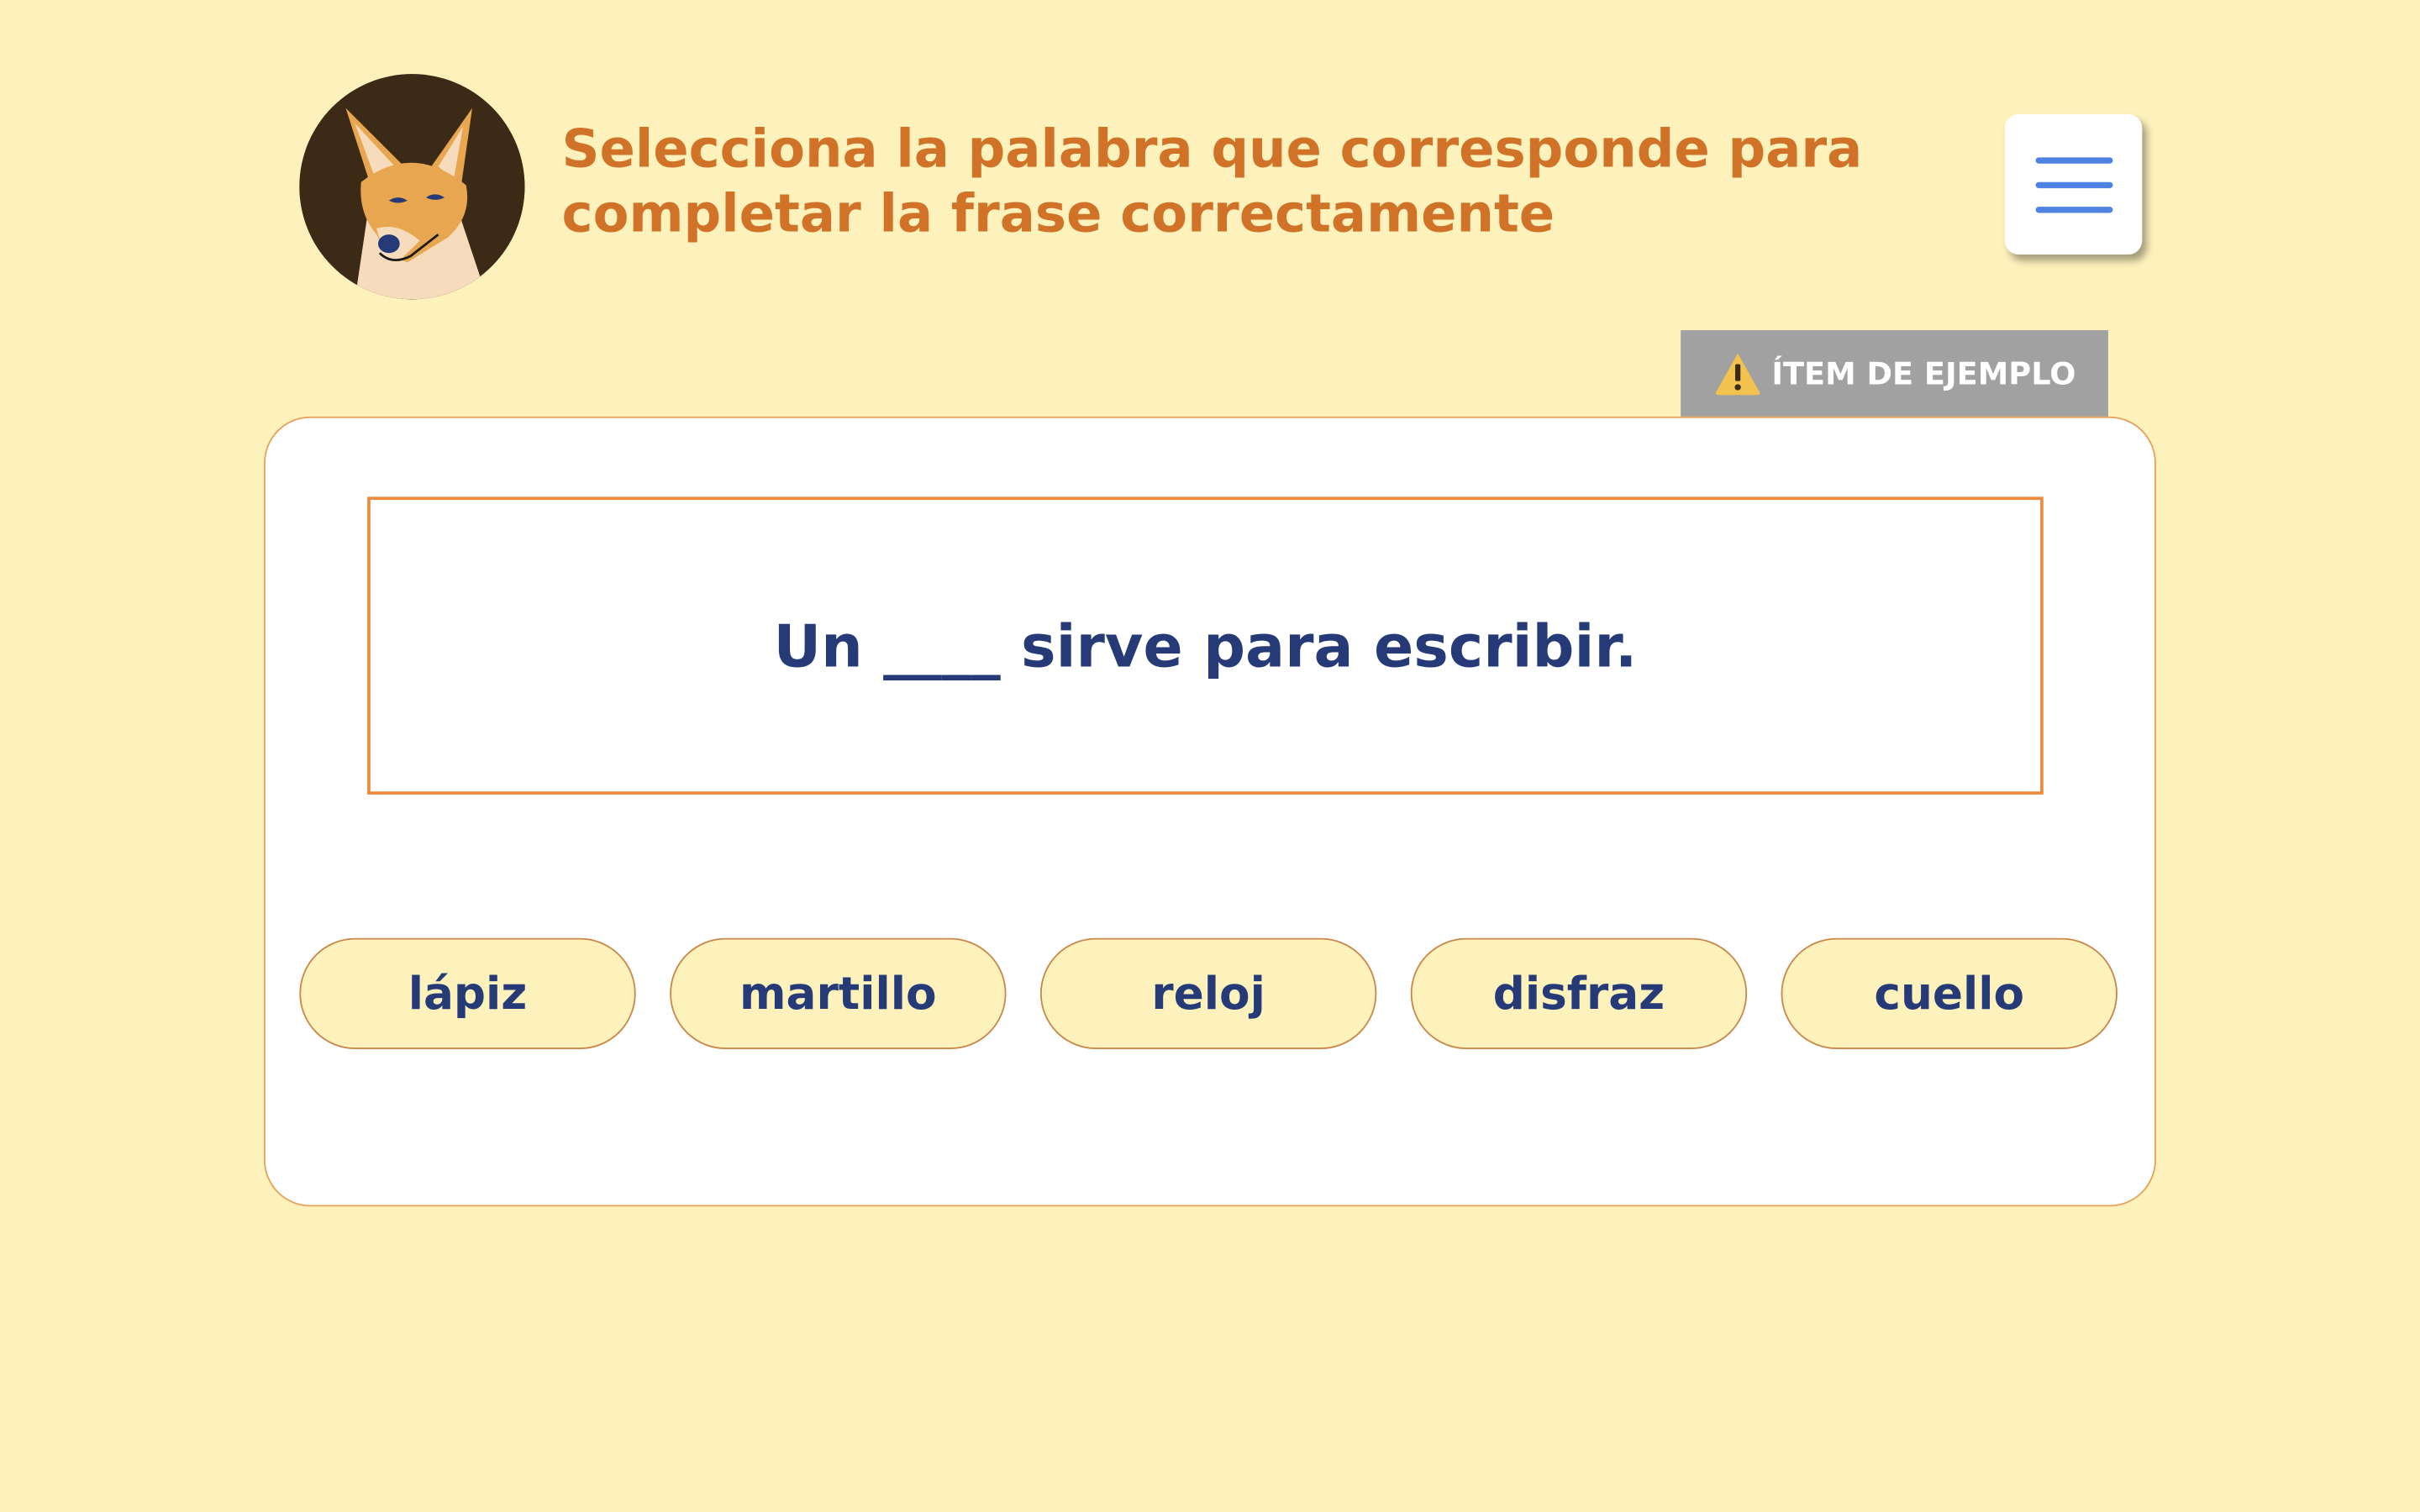 The image size is (2420, 1512). I want to click on option-cuello-button: cuello, so click(1949, 993).